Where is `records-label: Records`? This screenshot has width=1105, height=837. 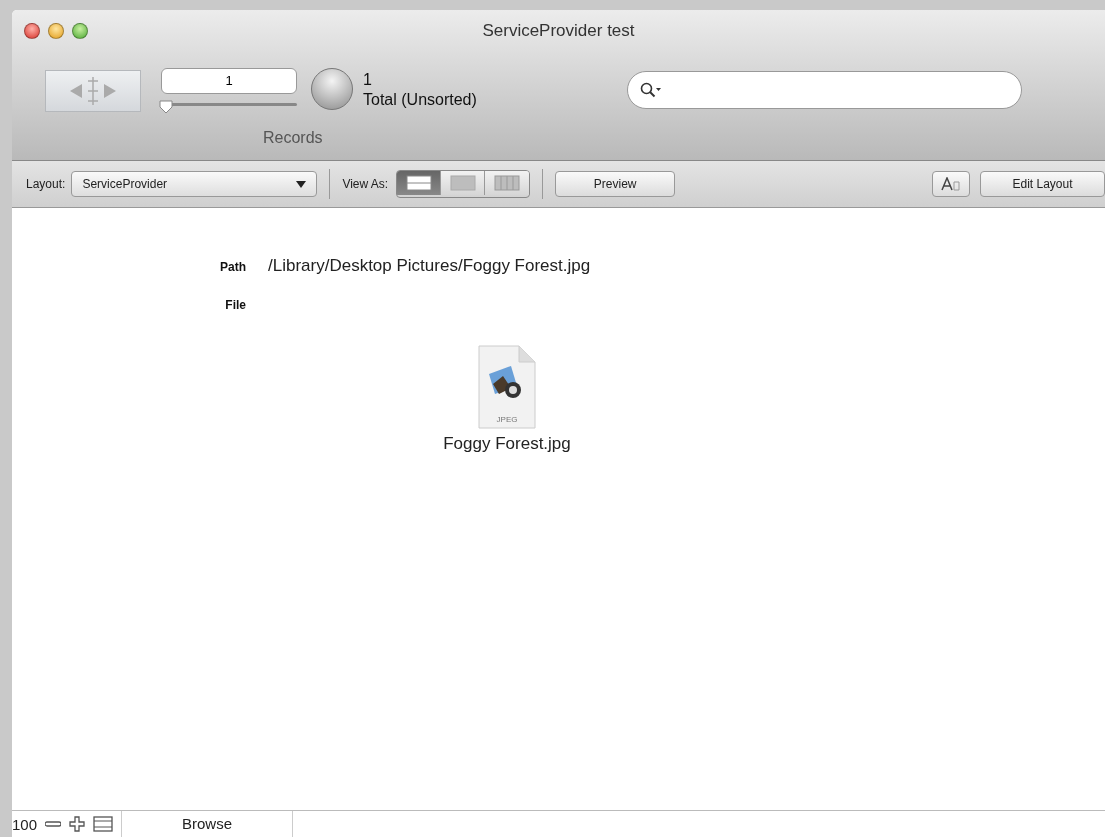
records-label: Records is located at coordinates (293, 138).